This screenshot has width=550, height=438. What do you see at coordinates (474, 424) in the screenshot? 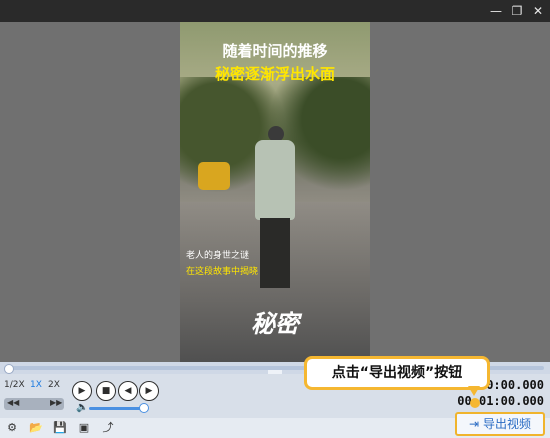
I see `export-icon: ⇥` at bounding box center [474, 424].